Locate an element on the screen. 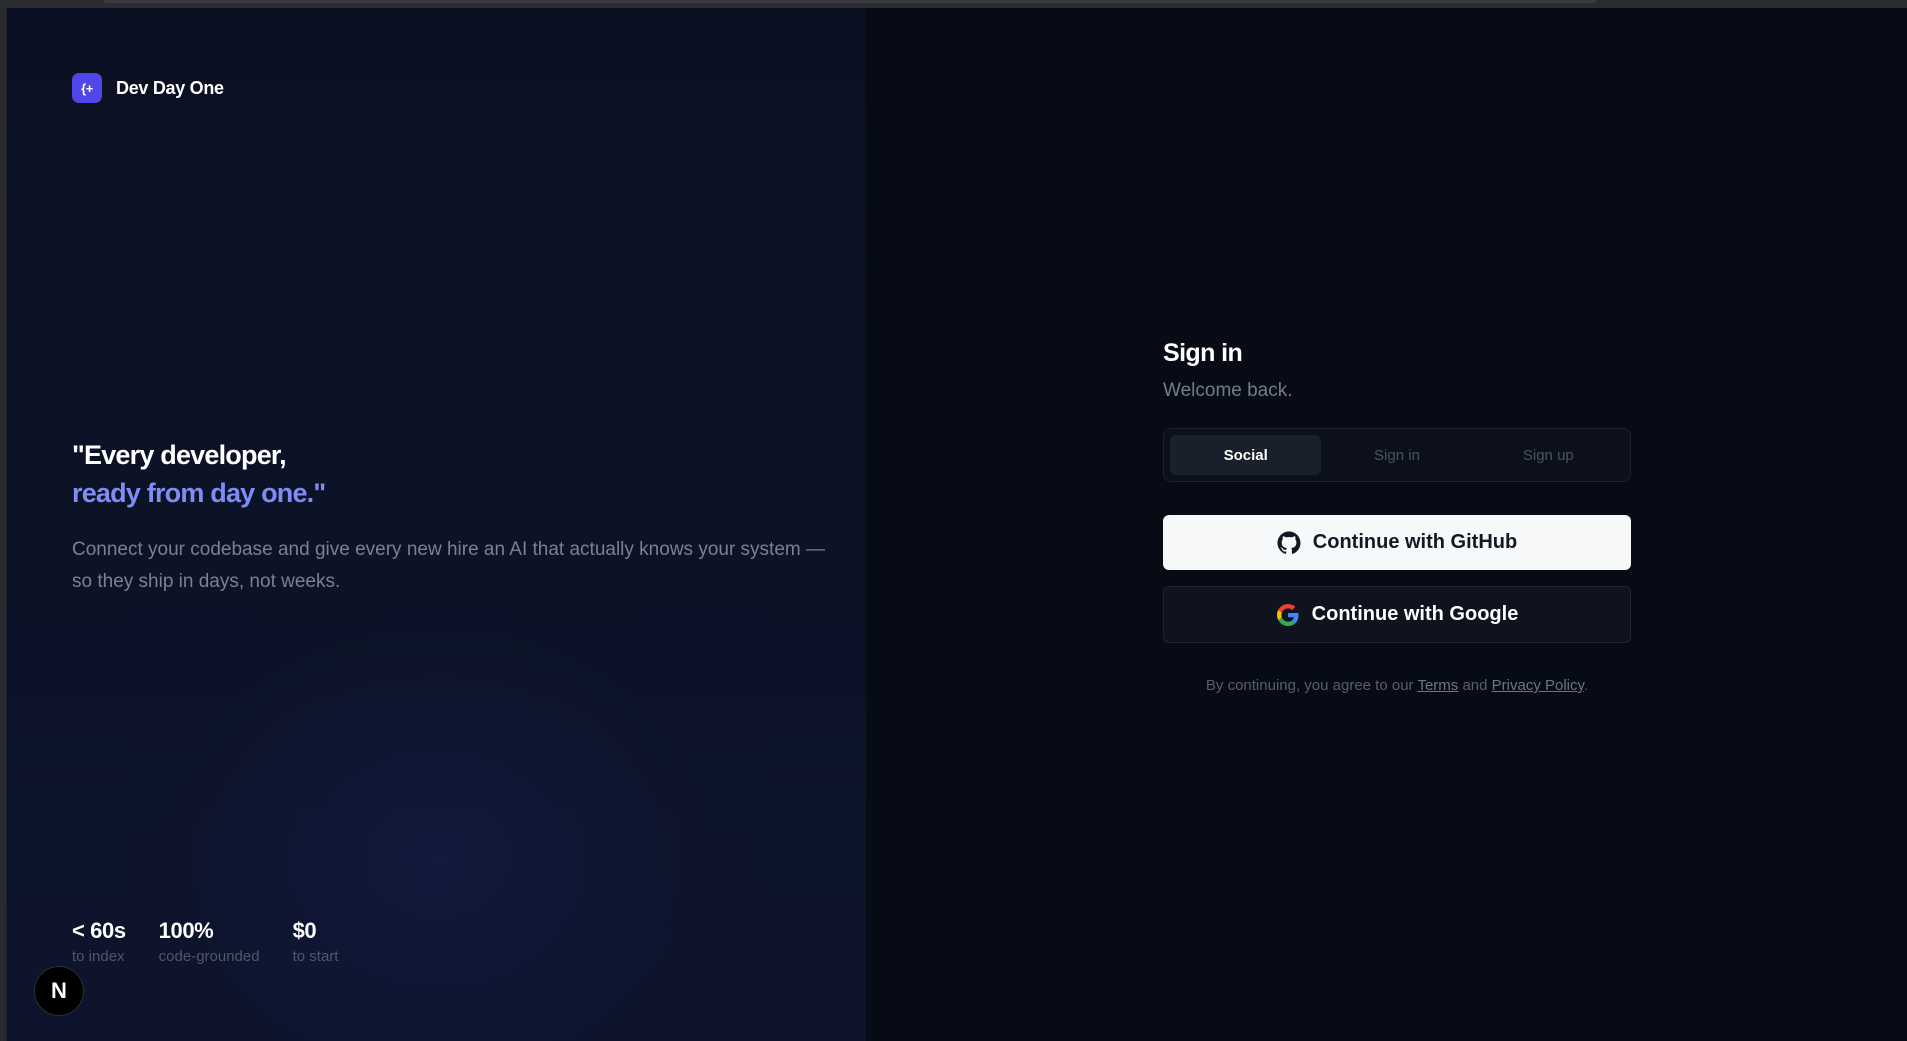  tab-social: Social is located at coordinates (1246, 455).